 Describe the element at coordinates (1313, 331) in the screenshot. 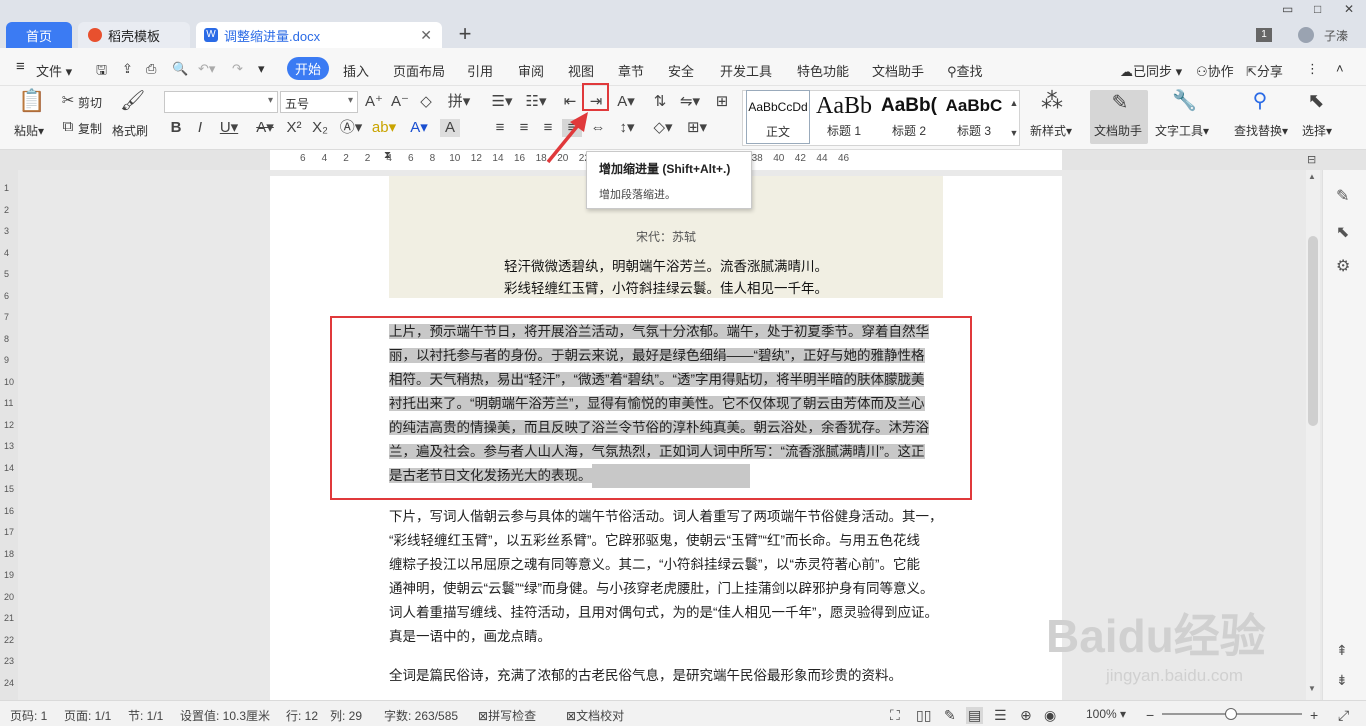

I see `scrollbar-thumb` at that location.